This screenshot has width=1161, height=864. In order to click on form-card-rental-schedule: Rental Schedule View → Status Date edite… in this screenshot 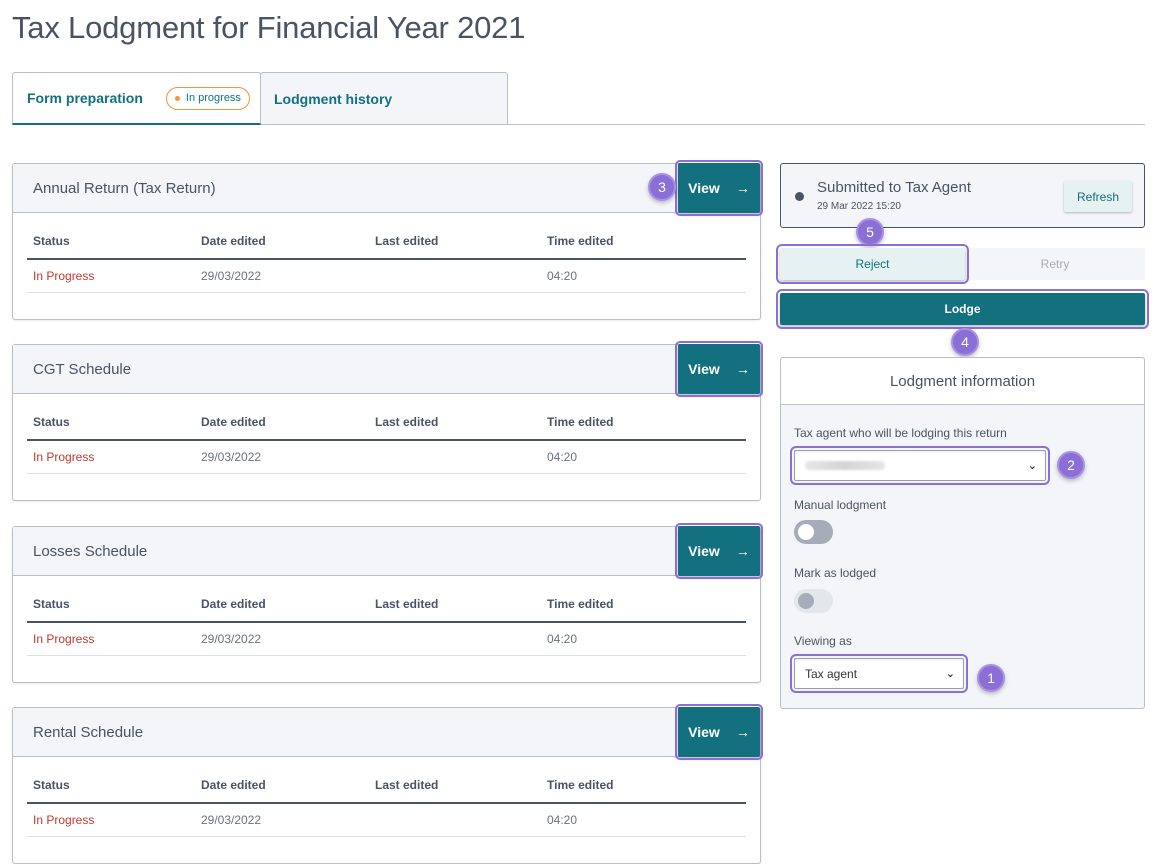, I will do `click(387, 784)`.